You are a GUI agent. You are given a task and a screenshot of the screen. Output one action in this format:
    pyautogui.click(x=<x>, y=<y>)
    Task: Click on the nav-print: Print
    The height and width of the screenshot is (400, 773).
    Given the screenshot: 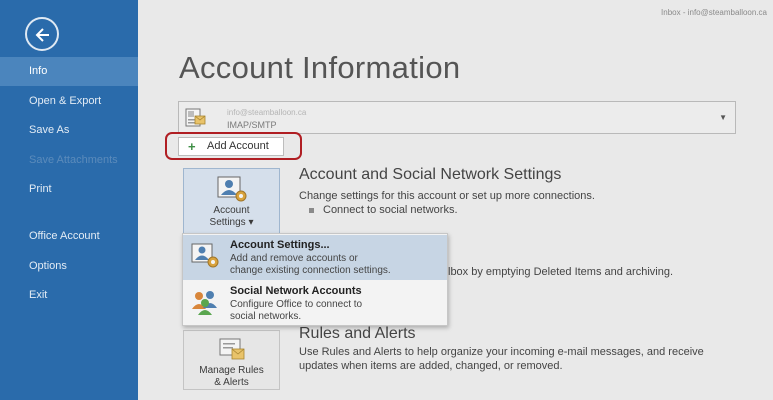 What is the action you would take?
    pyautogui.click(x=69, y=189)
    